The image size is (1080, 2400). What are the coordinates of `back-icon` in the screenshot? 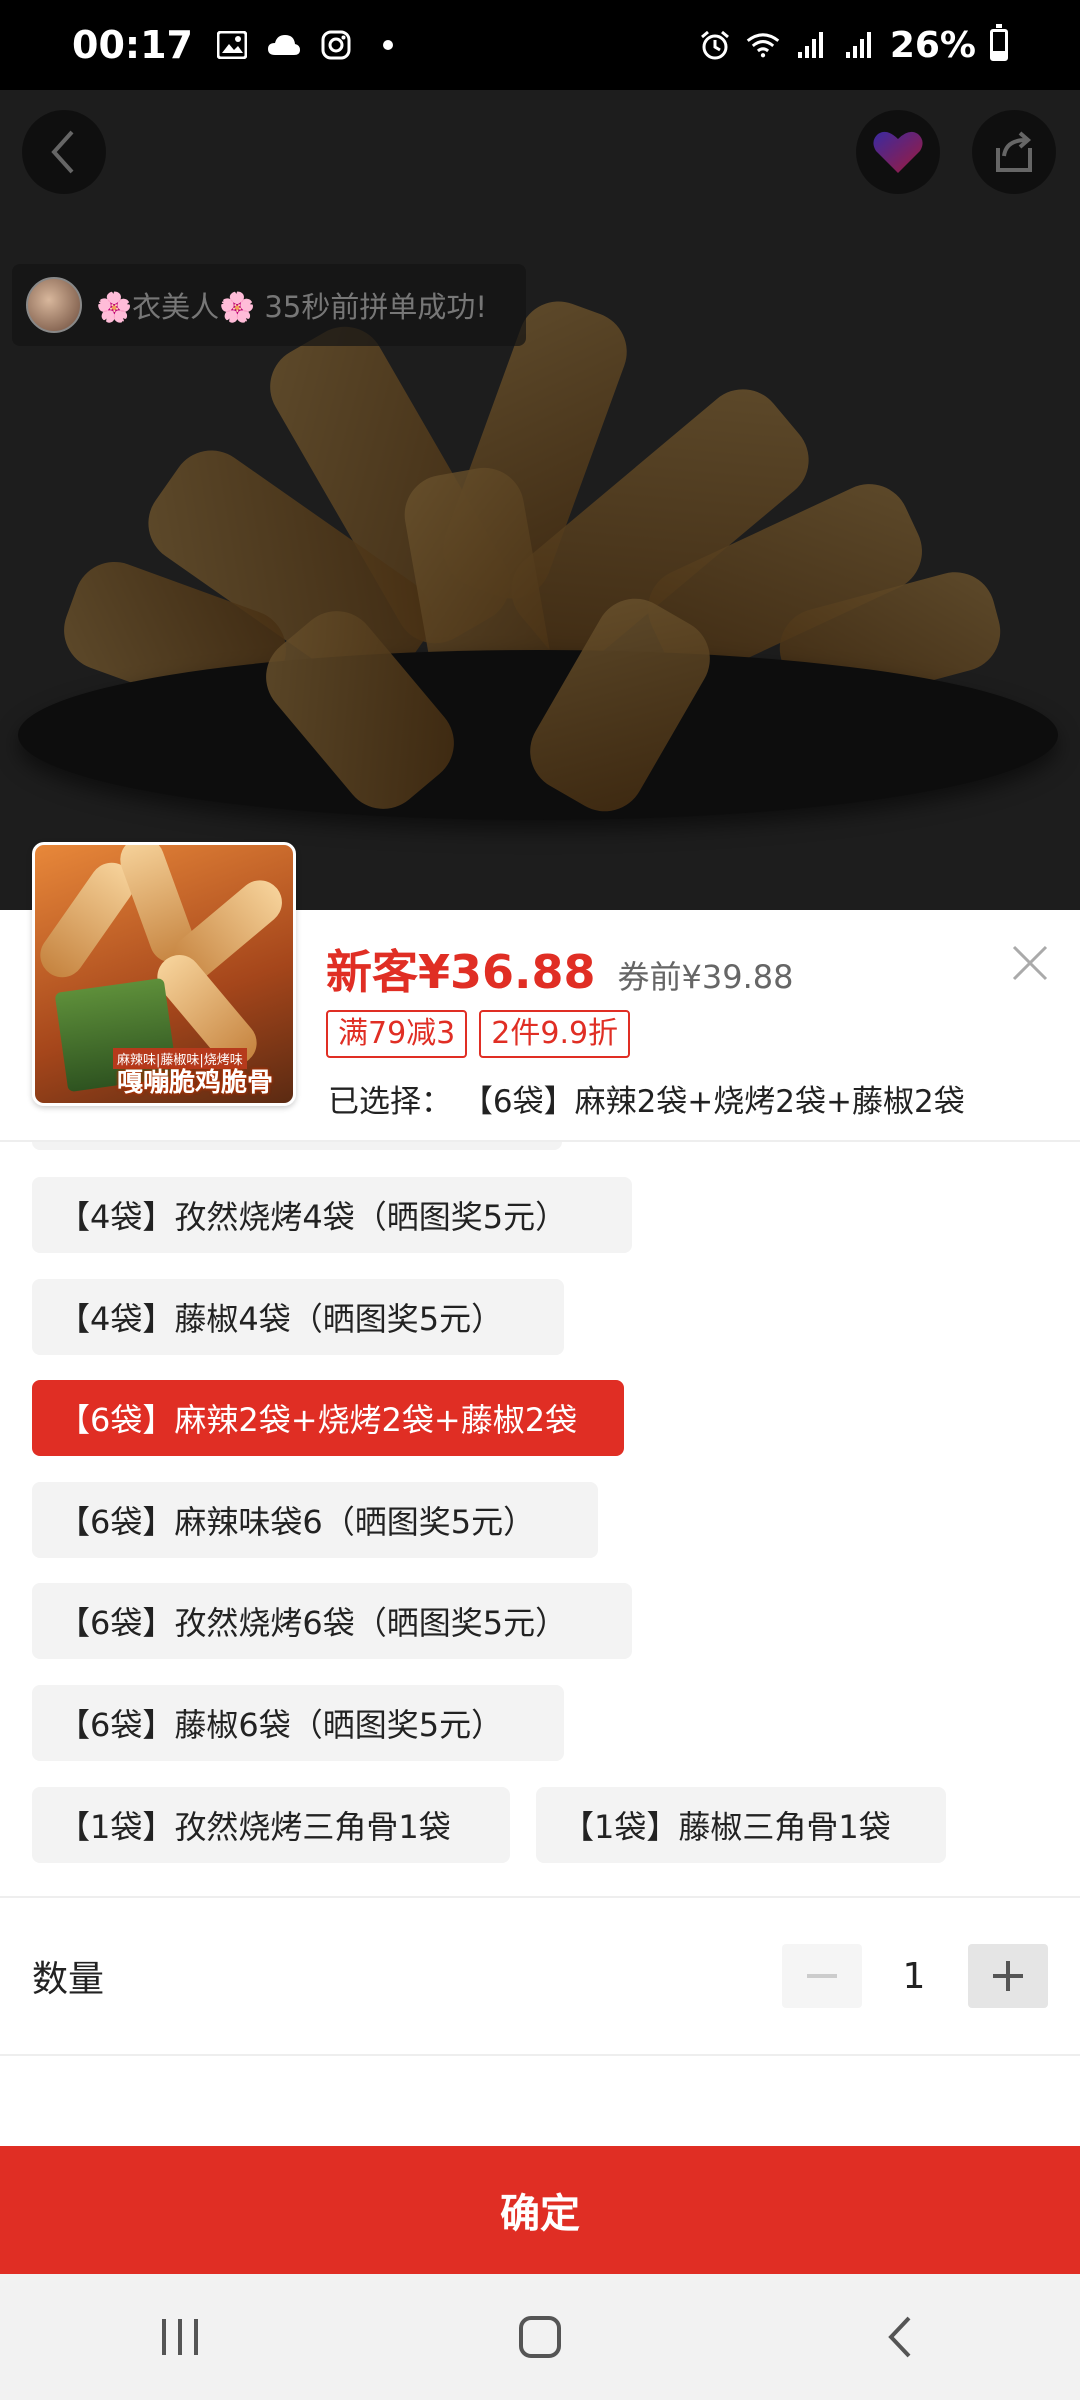 It's located at (899, 2337).